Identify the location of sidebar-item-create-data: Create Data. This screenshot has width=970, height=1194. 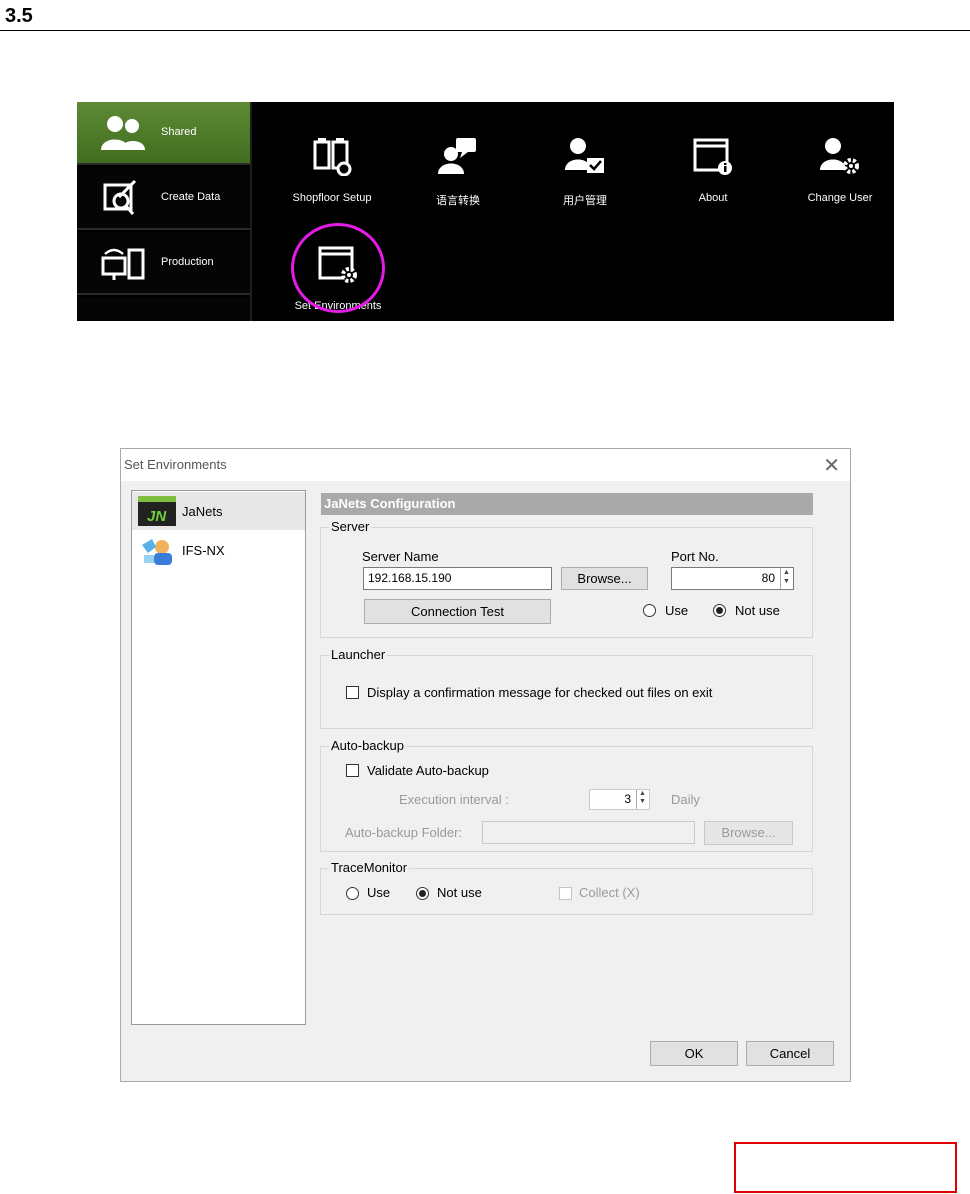
(163, 198).